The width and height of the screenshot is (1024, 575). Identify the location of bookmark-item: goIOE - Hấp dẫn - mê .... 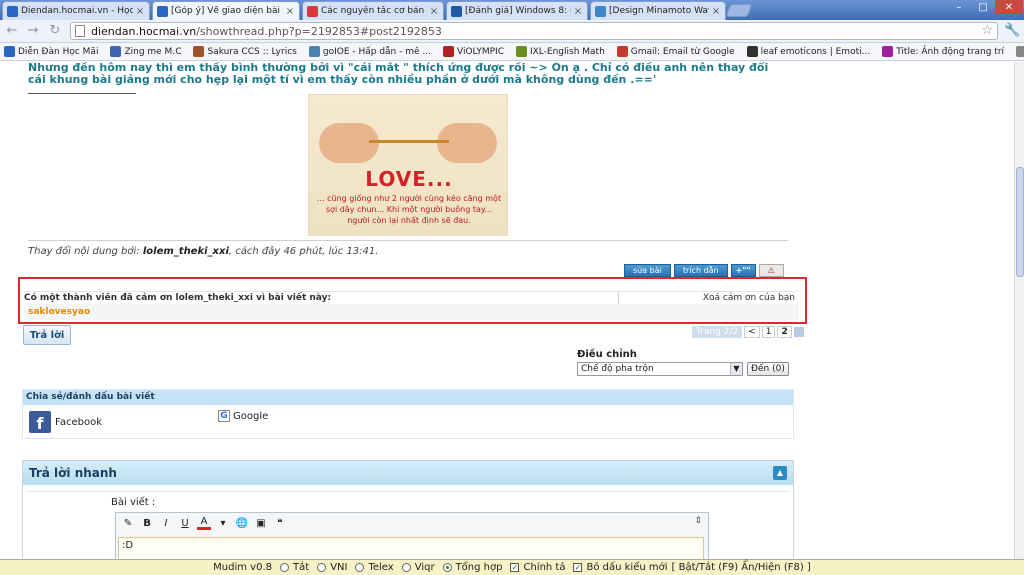
(369, 51).